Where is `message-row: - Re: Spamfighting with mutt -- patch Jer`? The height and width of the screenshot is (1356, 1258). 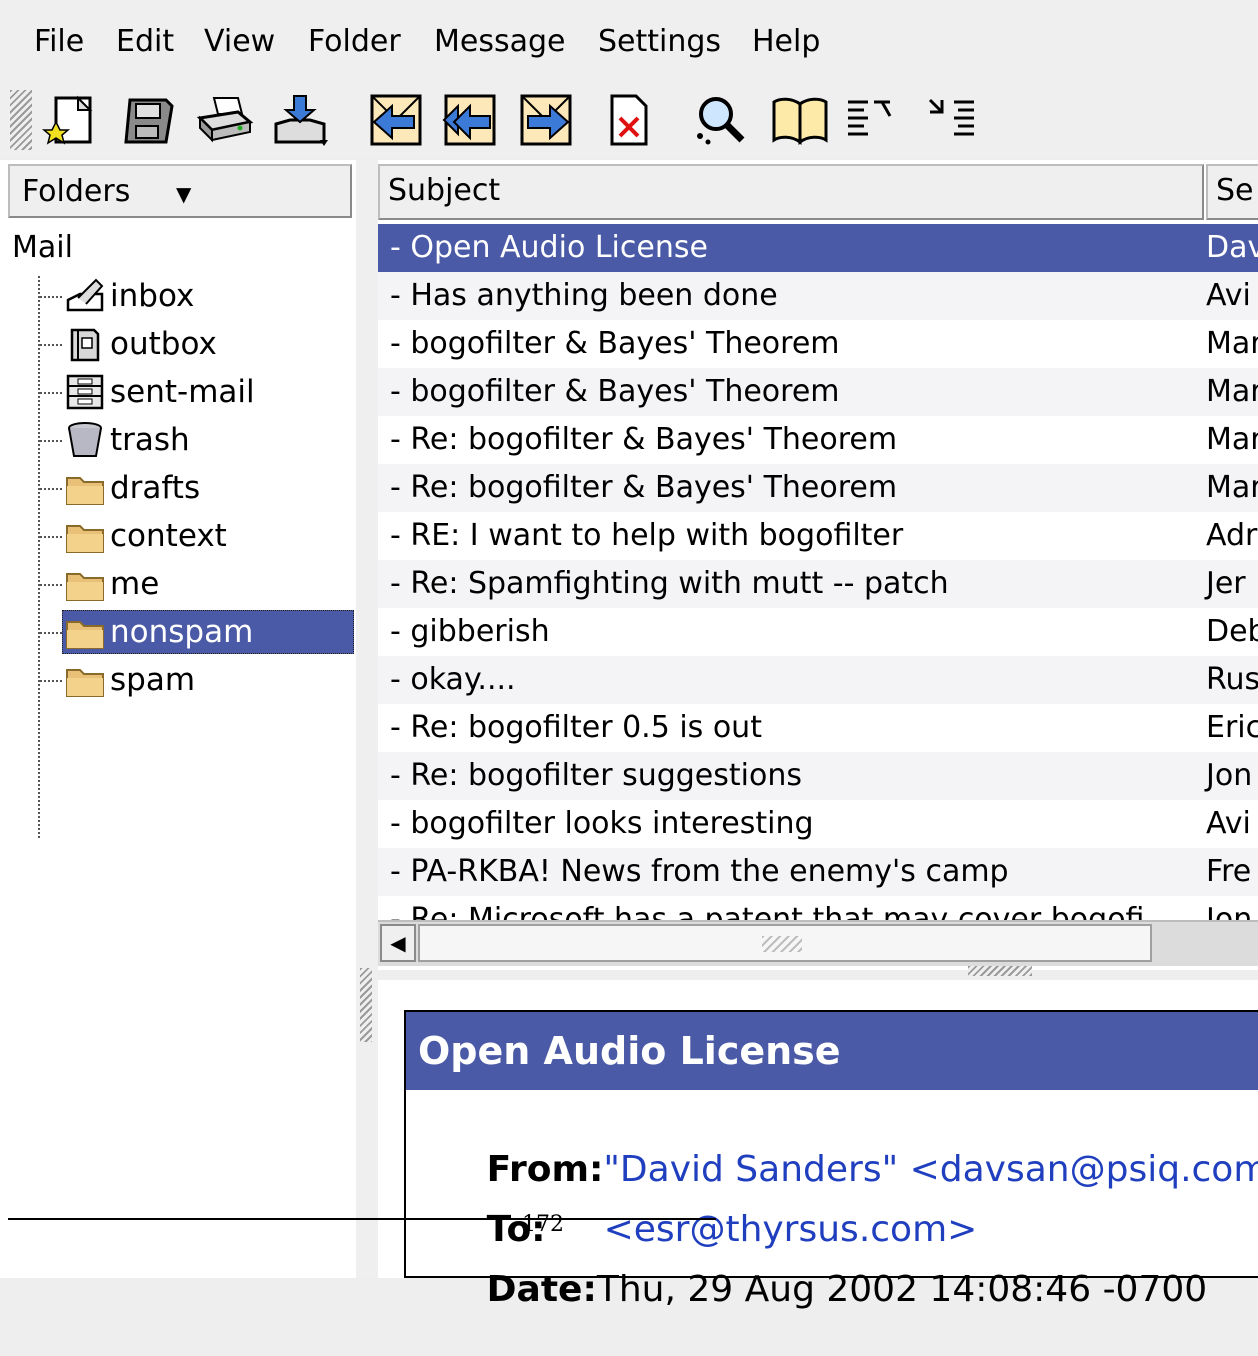 message-row: - Re: Spamfighting with mutt -- patch Jer is located at coordinates (818, 584).